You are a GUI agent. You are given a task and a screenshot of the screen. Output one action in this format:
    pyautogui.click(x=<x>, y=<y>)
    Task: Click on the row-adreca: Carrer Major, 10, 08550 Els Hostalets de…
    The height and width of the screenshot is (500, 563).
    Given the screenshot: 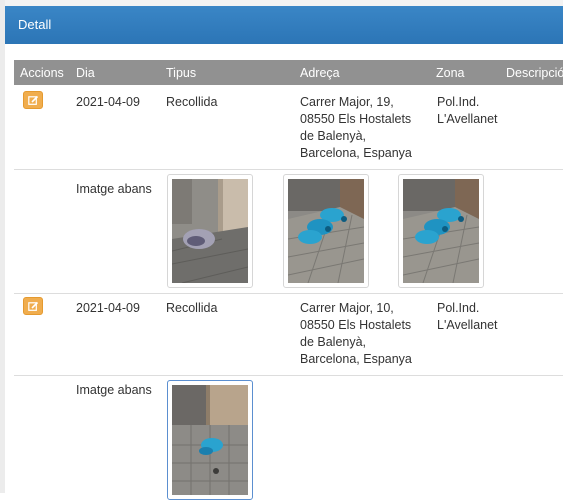 What is the action you would take?
    pyautogui.click(x=356, y=334)
    